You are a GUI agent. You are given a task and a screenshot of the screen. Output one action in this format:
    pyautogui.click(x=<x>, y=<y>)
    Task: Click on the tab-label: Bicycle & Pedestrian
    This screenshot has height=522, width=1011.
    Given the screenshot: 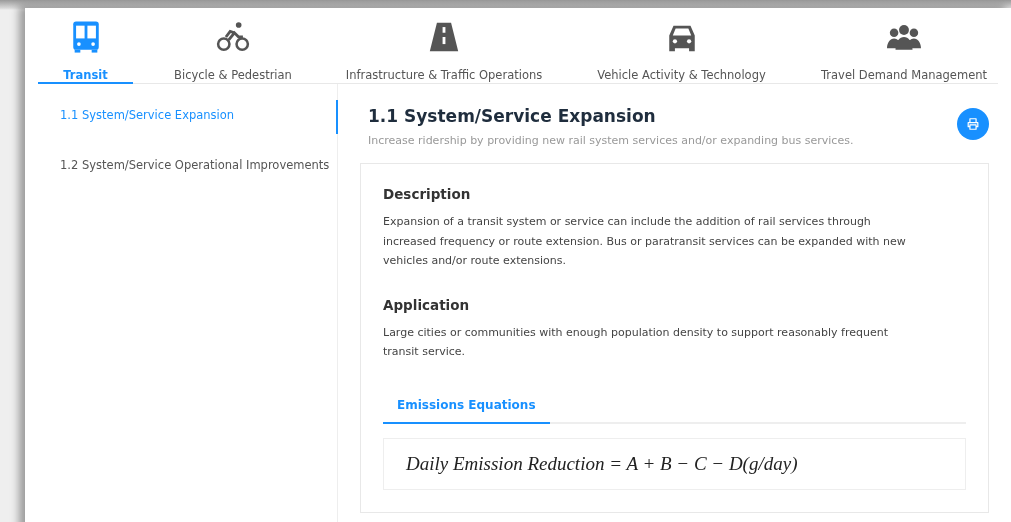 What is the action you would take?
    pyautogui.click(x=233, y=75)
    